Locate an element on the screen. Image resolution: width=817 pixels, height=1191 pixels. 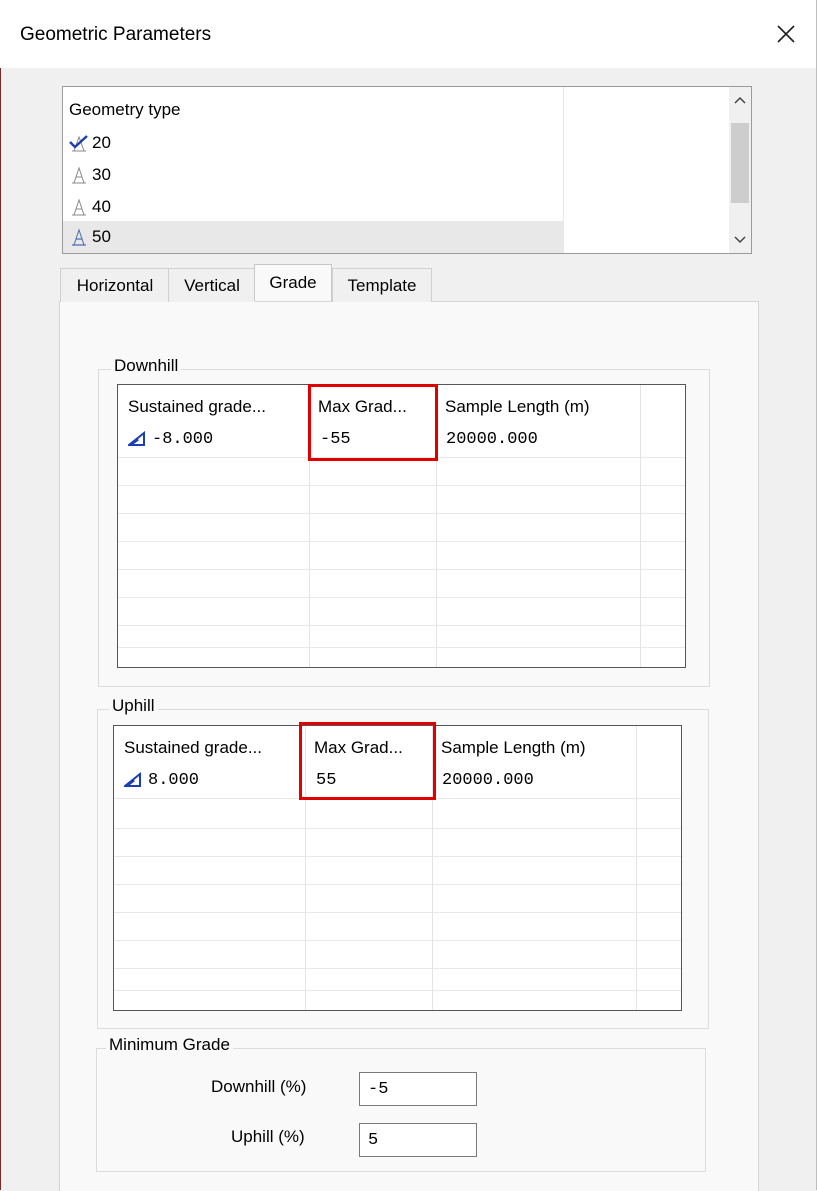
geometry-item-label: 50 is located at coordinates (101, 236).